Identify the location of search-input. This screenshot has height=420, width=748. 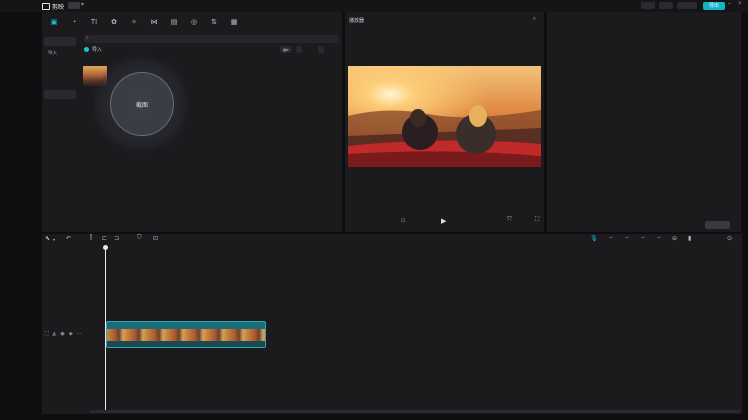
(211, 39).